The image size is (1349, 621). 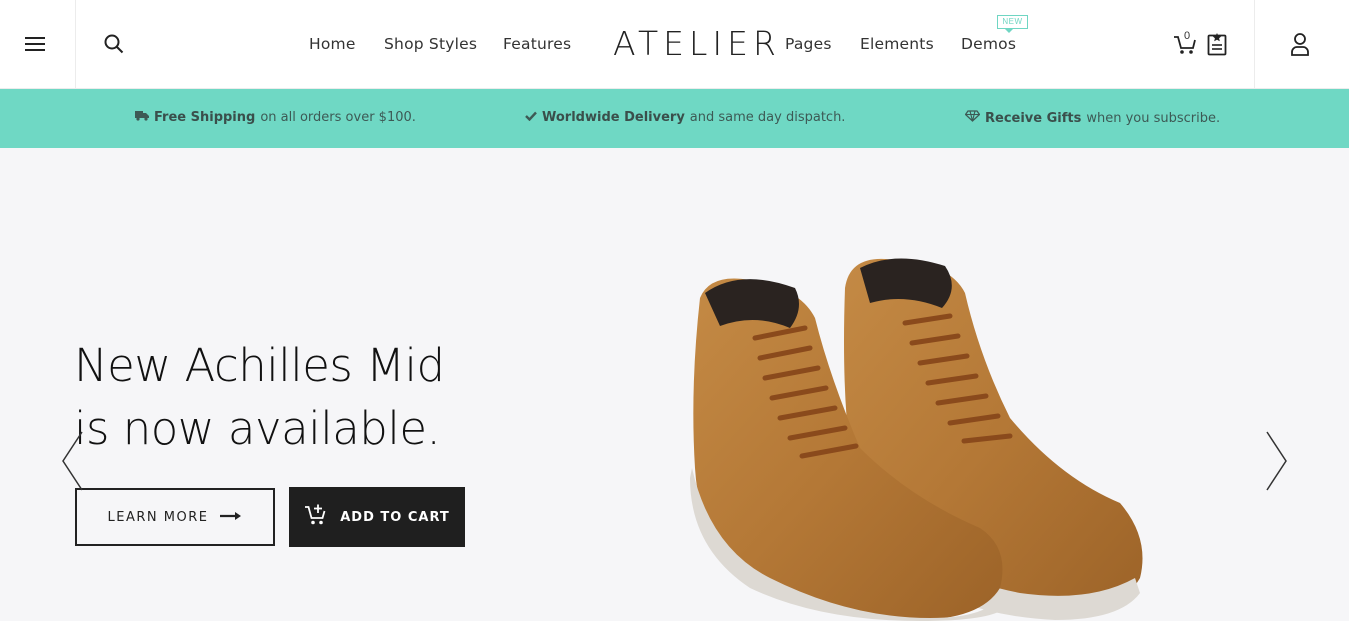 What do you see at coordinates (613, 117) in the screenshot?
I see `promo-bold: Worldwide Delivery` at bounding box center [613, 117].